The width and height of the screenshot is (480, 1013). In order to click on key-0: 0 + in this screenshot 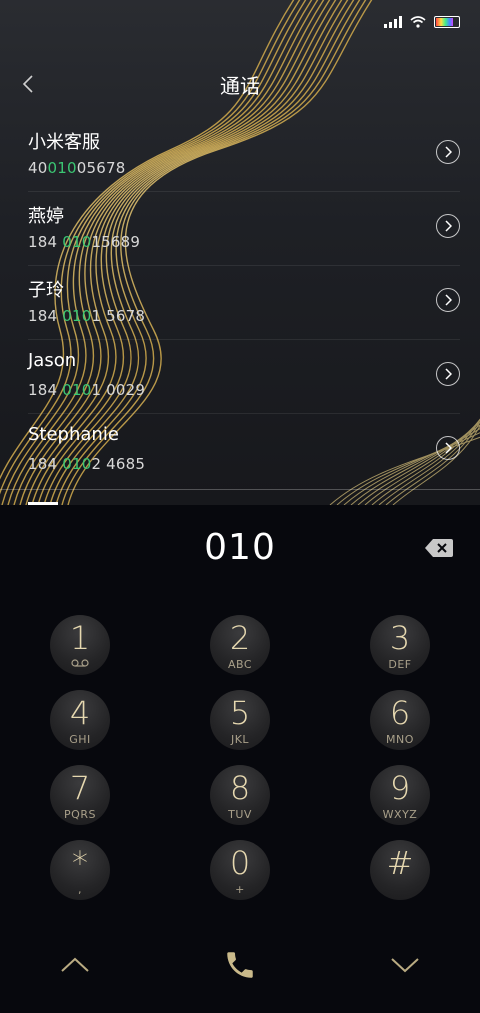, I will do `click(240, 870)`.